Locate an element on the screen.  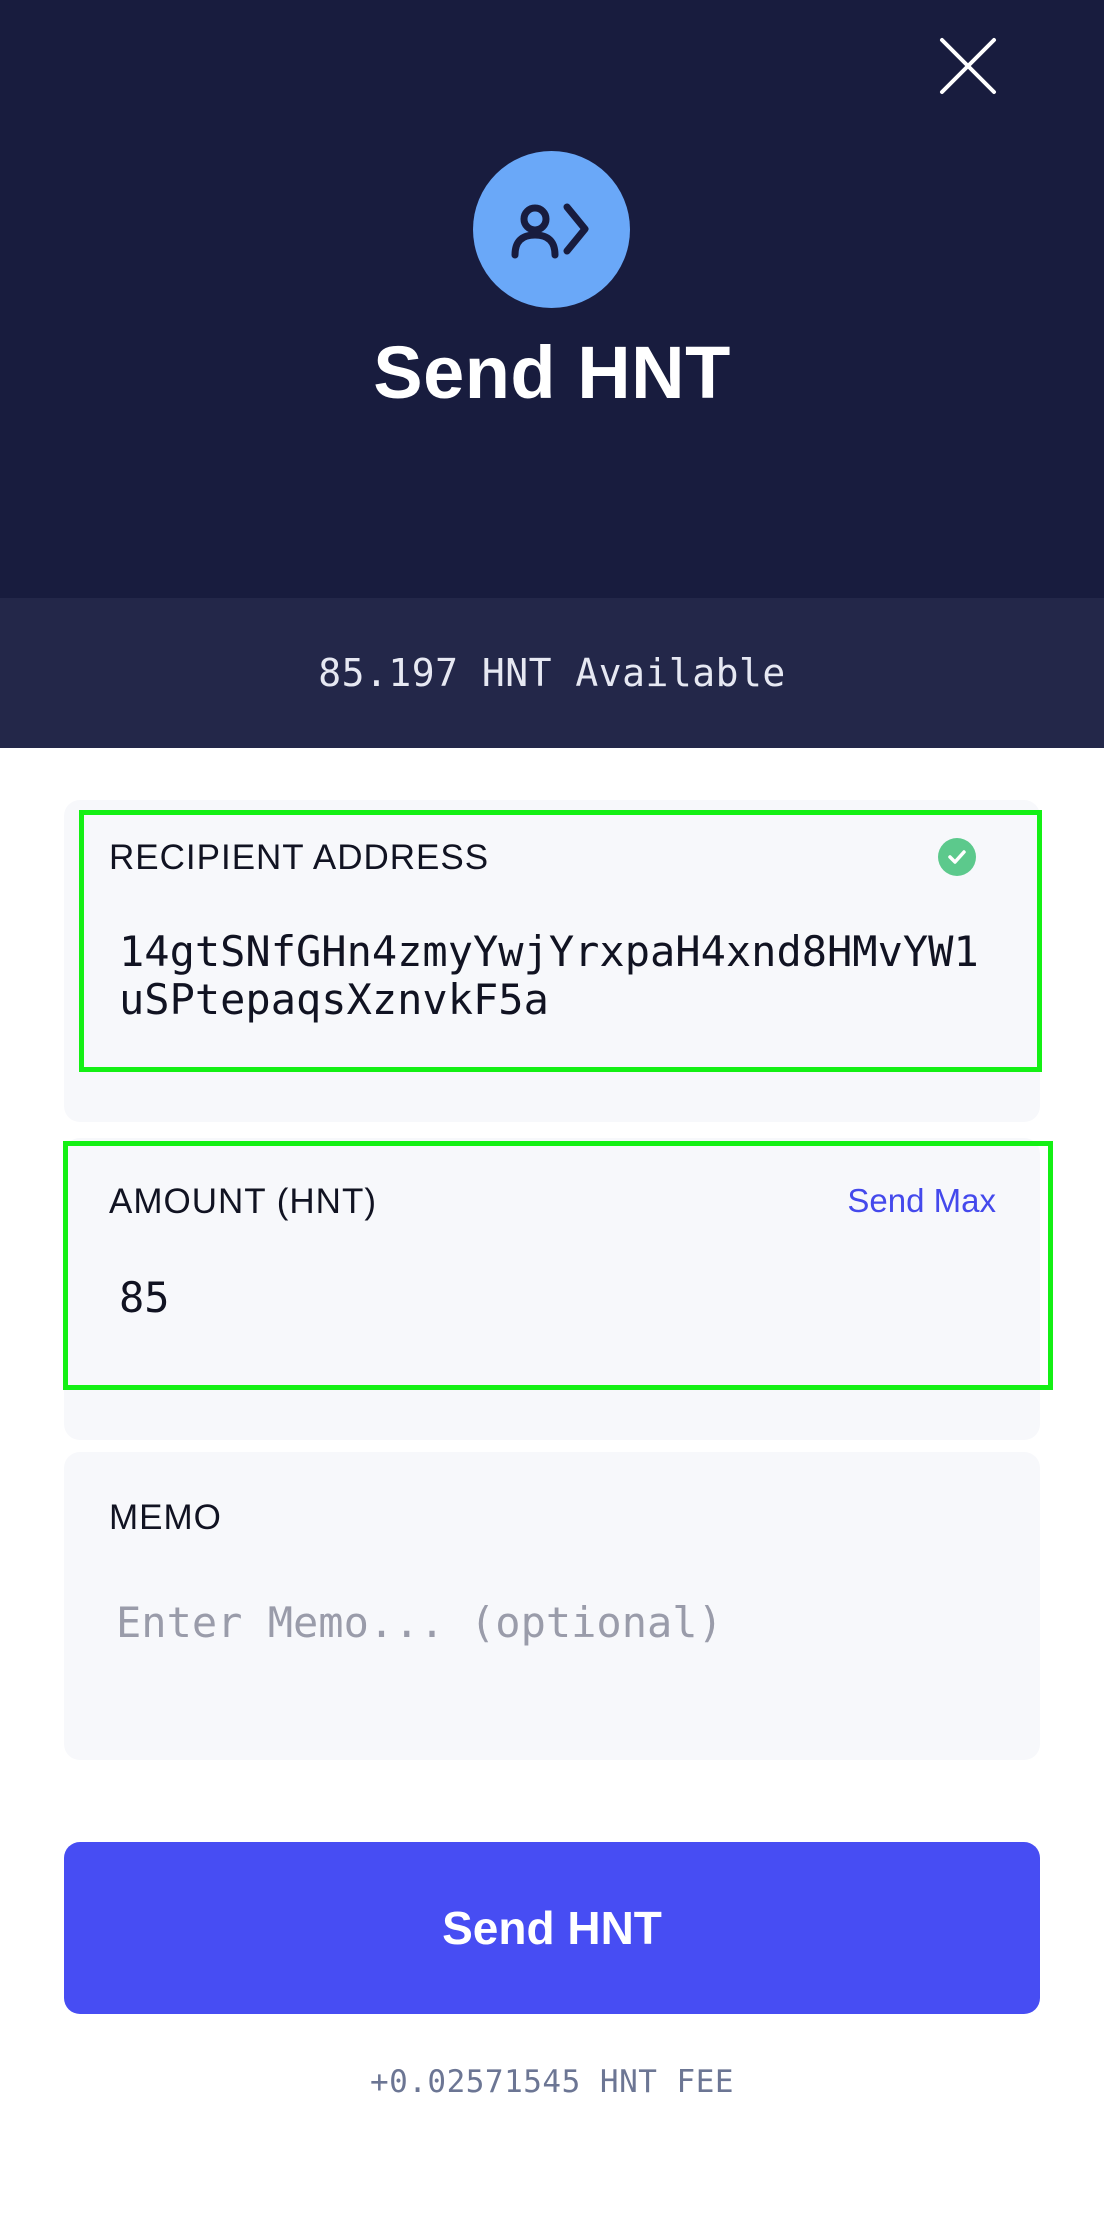
fee-text: +0.02571545 HNT FEE is located at coordinates (552, 2082).